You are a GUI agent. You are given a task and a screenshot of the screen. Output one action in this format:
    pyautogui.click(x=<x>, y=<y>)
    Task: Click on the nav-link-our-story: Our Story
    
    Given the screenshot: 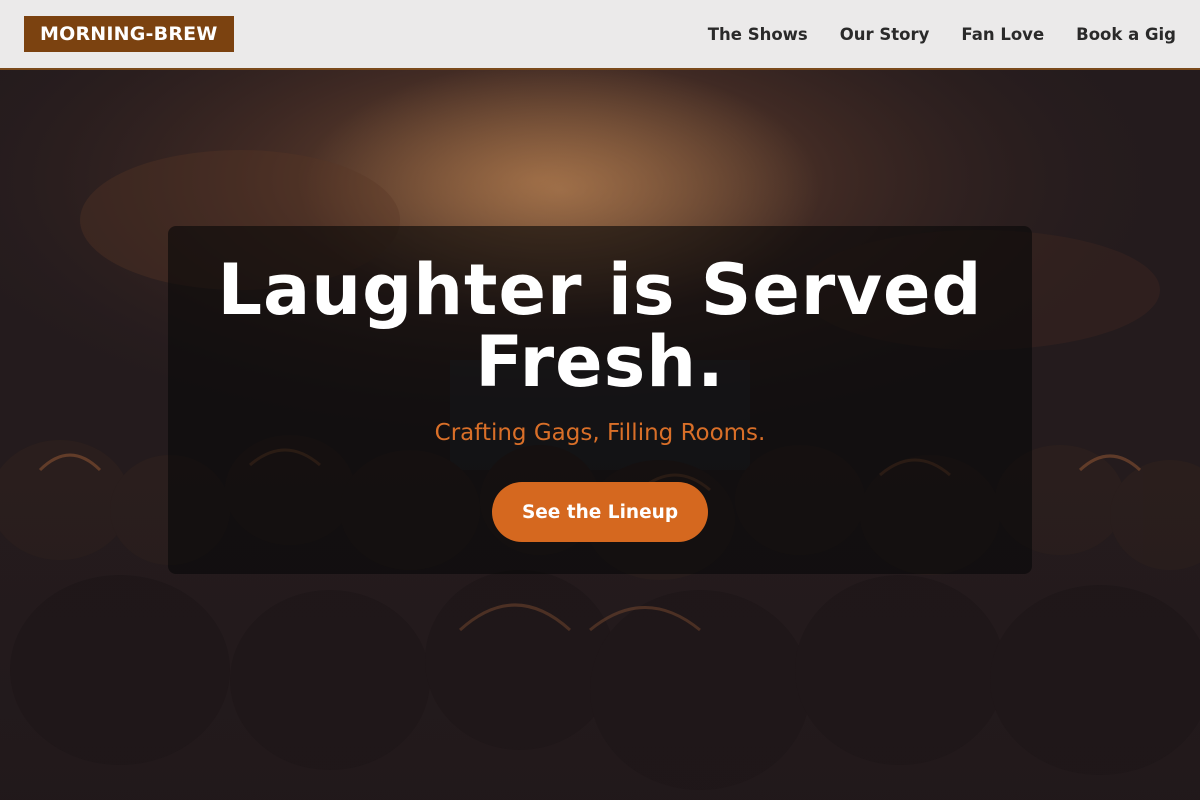 What is the action you would take?
    pyautogui.click(x=885, y=34)
    